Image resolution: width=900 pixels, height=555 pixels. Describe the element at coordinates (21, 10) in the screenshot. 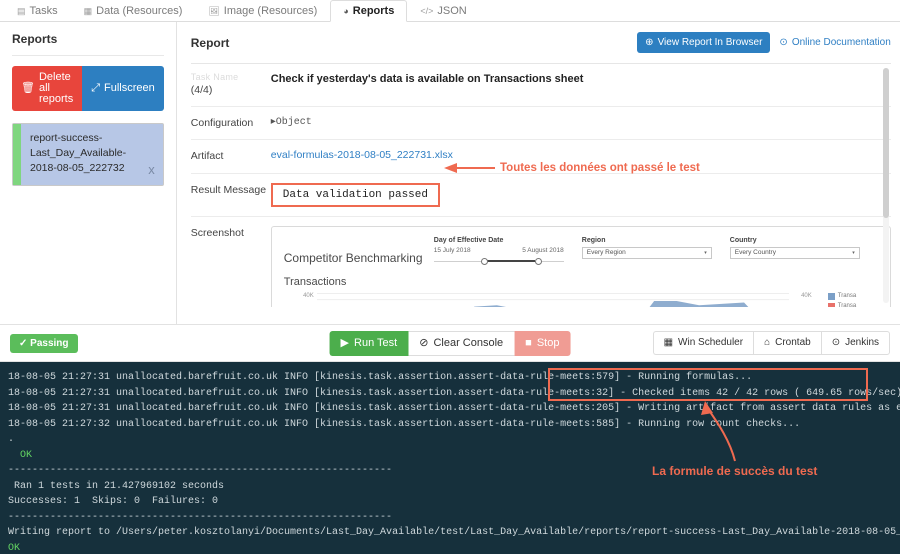

I see `list-icon: ▤` at that location.